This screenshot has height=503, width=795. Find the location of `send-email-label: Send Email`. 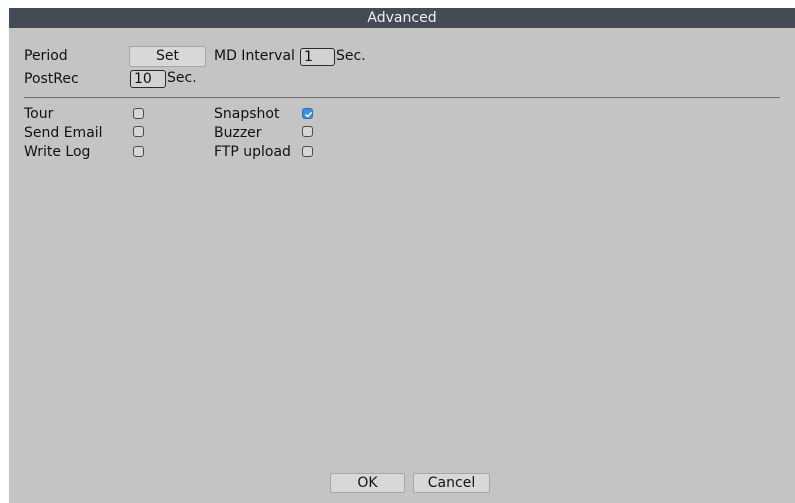

send-email-label: Send Email is located at coordinates (63, 133).